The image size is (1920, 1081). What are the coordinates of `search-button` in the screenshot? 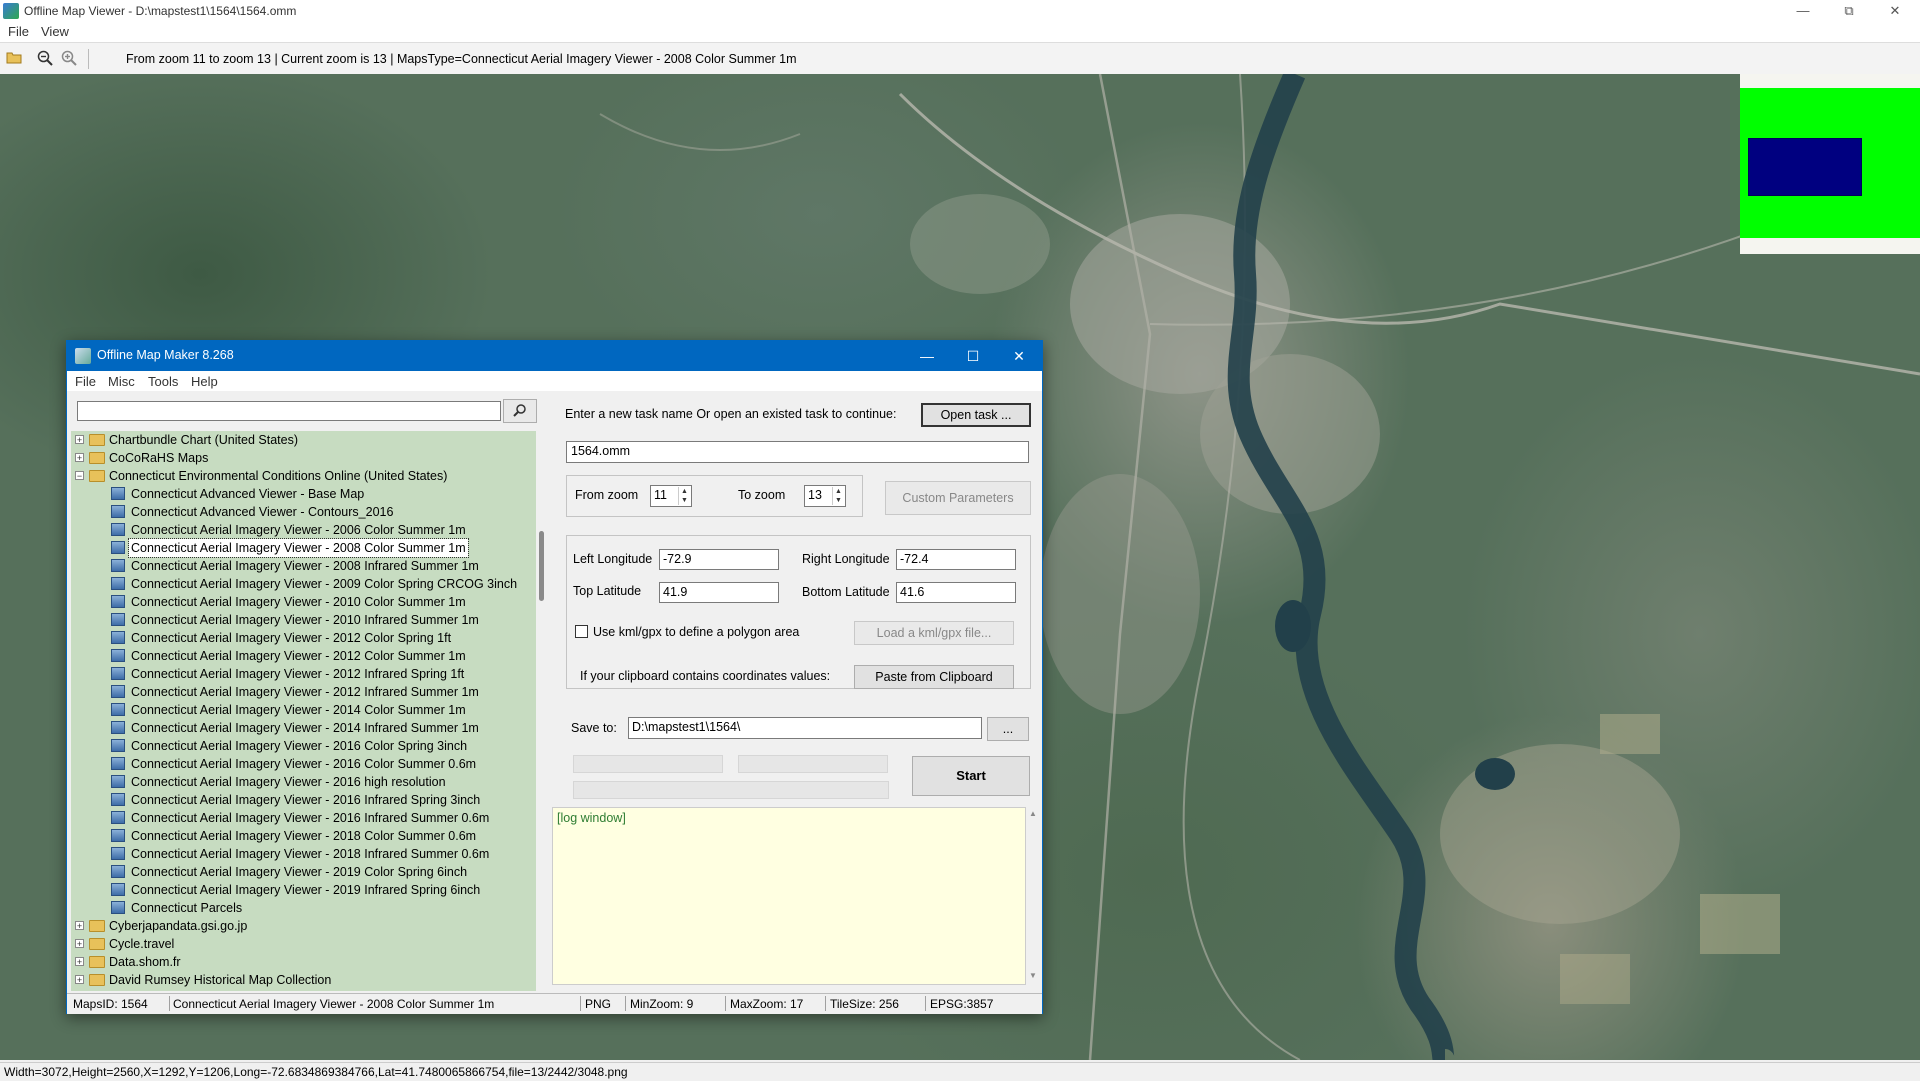 It's located at (520, 411).